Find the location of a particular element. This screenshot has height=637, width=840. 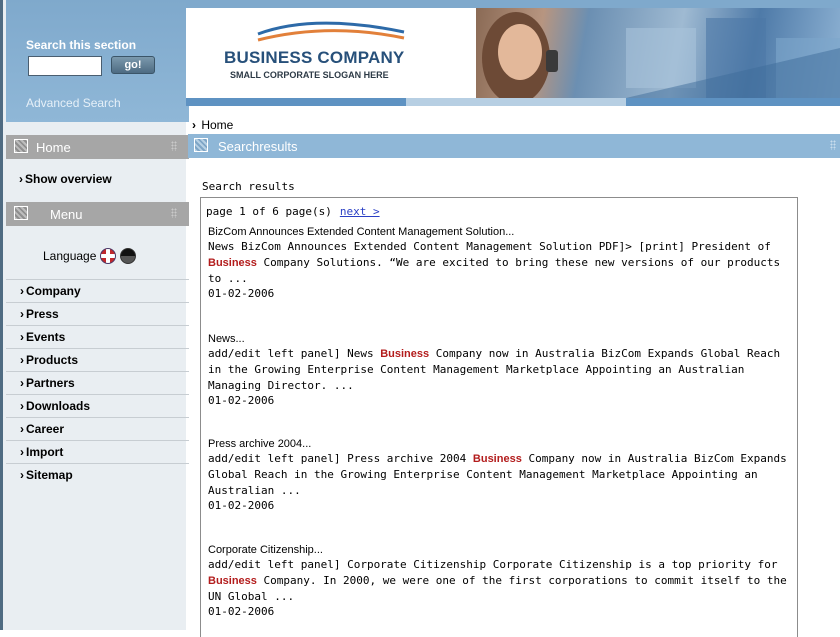

content-header-title: Searchresults is located at coordinates (258, 146).